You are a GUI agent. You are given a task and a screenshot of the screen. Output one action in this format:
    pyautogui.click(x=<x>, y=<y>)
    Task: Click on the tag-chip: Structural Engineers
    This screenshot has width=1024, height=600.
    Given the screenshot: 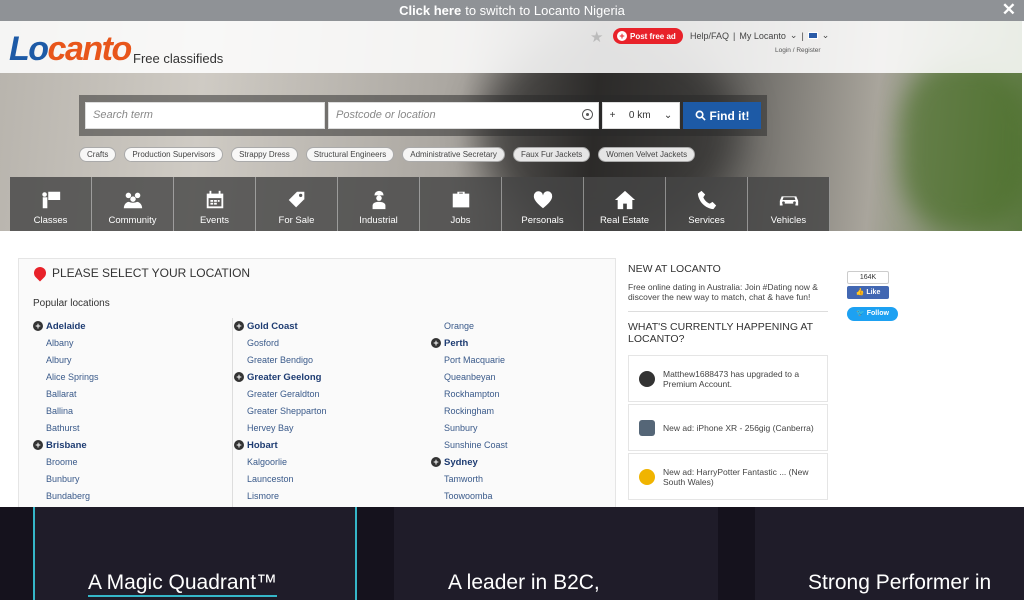 What is the action you would take?
    pyautogui.click(x=350, y=154)
    